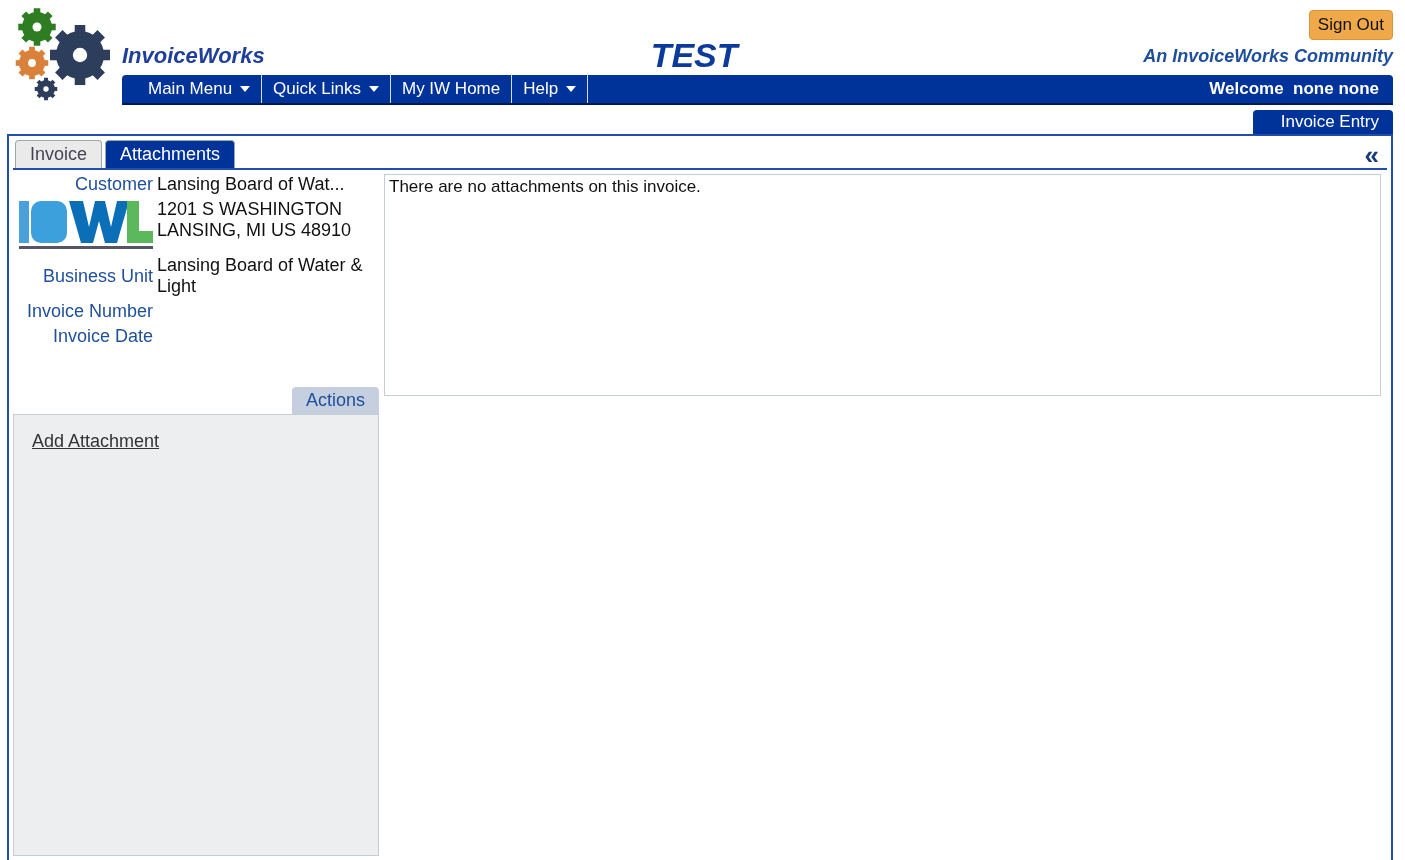 The width and height of the screenshot is (1405, 860). What do you see at coordinates (192, 89) in the screenshot?
I see `nav-menu-item: Main Menu` at bounding box center [192, 89].